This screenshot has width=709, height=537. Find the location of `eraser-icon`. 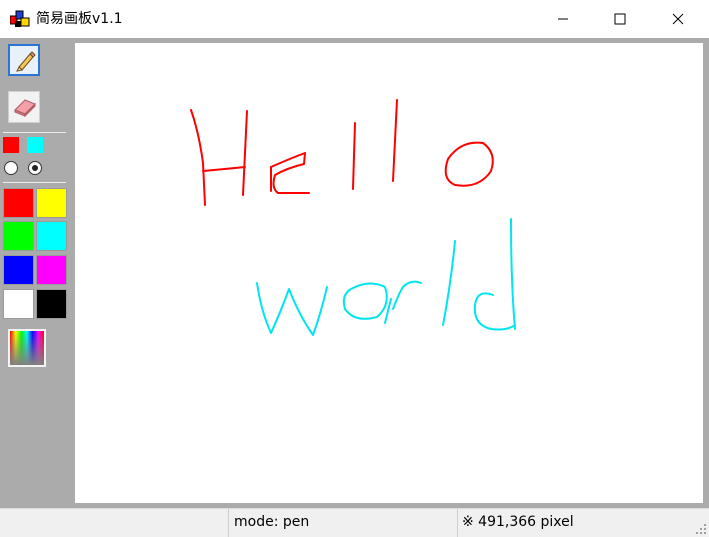

eraser-icon is located at coordinates (25, 108).